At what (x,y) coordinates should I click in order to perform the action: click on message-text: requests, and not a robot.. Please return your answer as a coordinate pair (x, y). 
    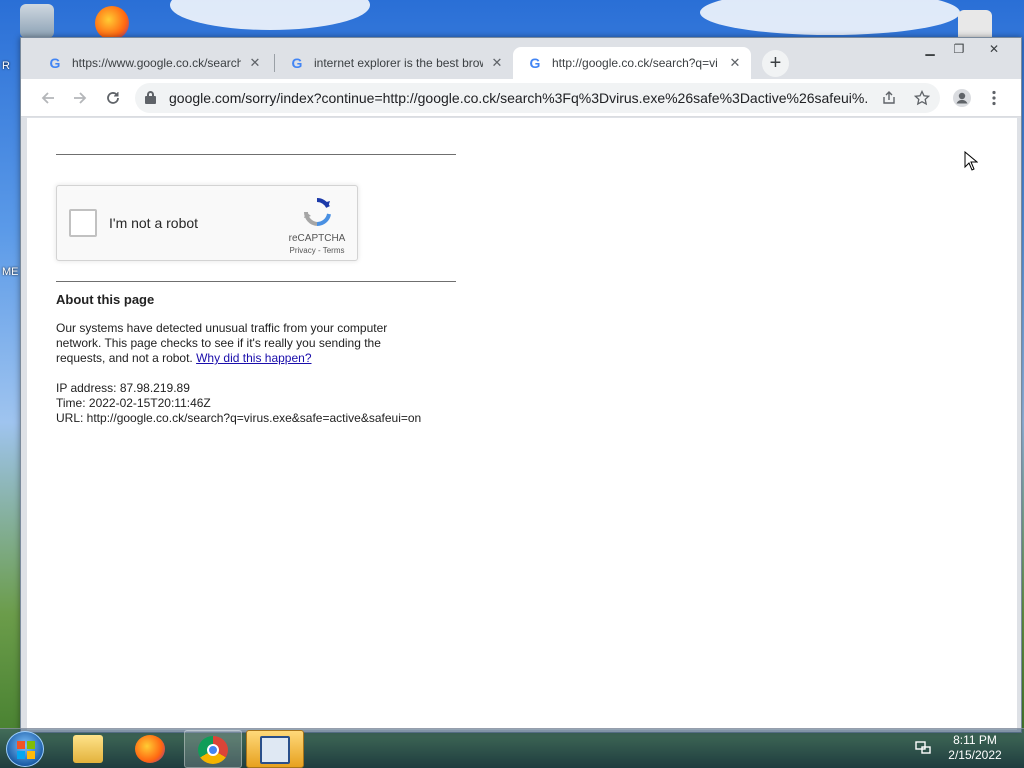
    Looking at the image, I should click on (126, 358).